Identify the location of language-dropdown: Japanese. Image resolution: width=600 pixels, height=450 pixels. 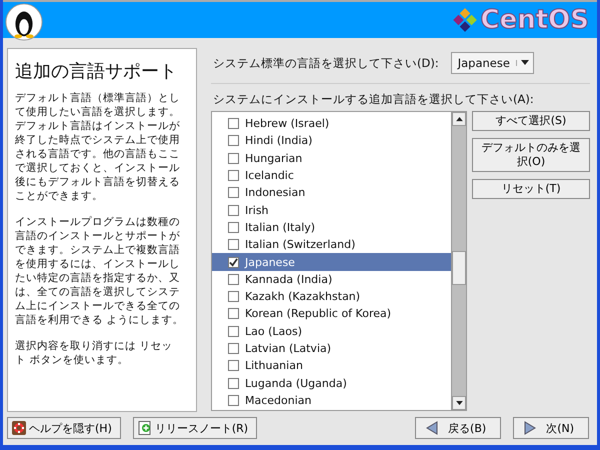
(492, 63).